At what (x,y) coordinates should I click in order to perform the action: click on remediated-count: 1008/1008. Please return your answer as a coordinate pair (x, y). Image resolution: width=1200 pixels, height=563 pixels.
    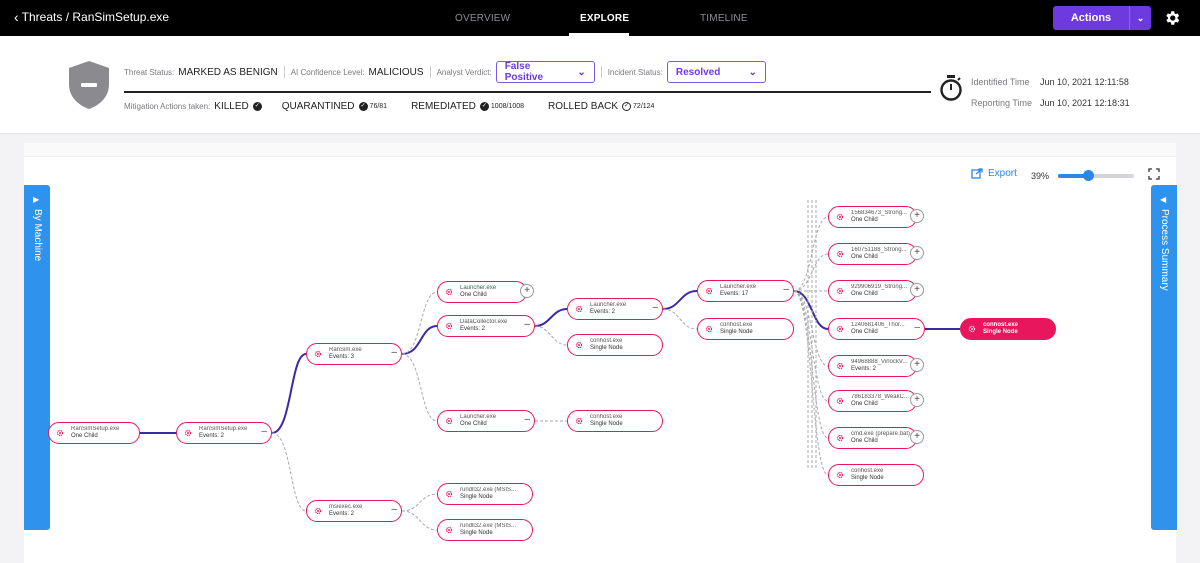
    Looking at the image, I should click on (507, 106).